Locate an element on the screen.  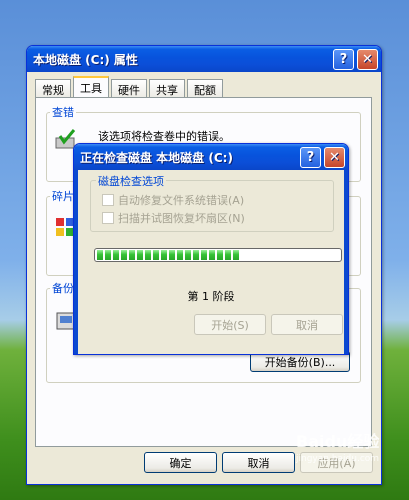
tab-strip: 常规 工具 硬件 共享 配额 is located at coordinates (130, 86).